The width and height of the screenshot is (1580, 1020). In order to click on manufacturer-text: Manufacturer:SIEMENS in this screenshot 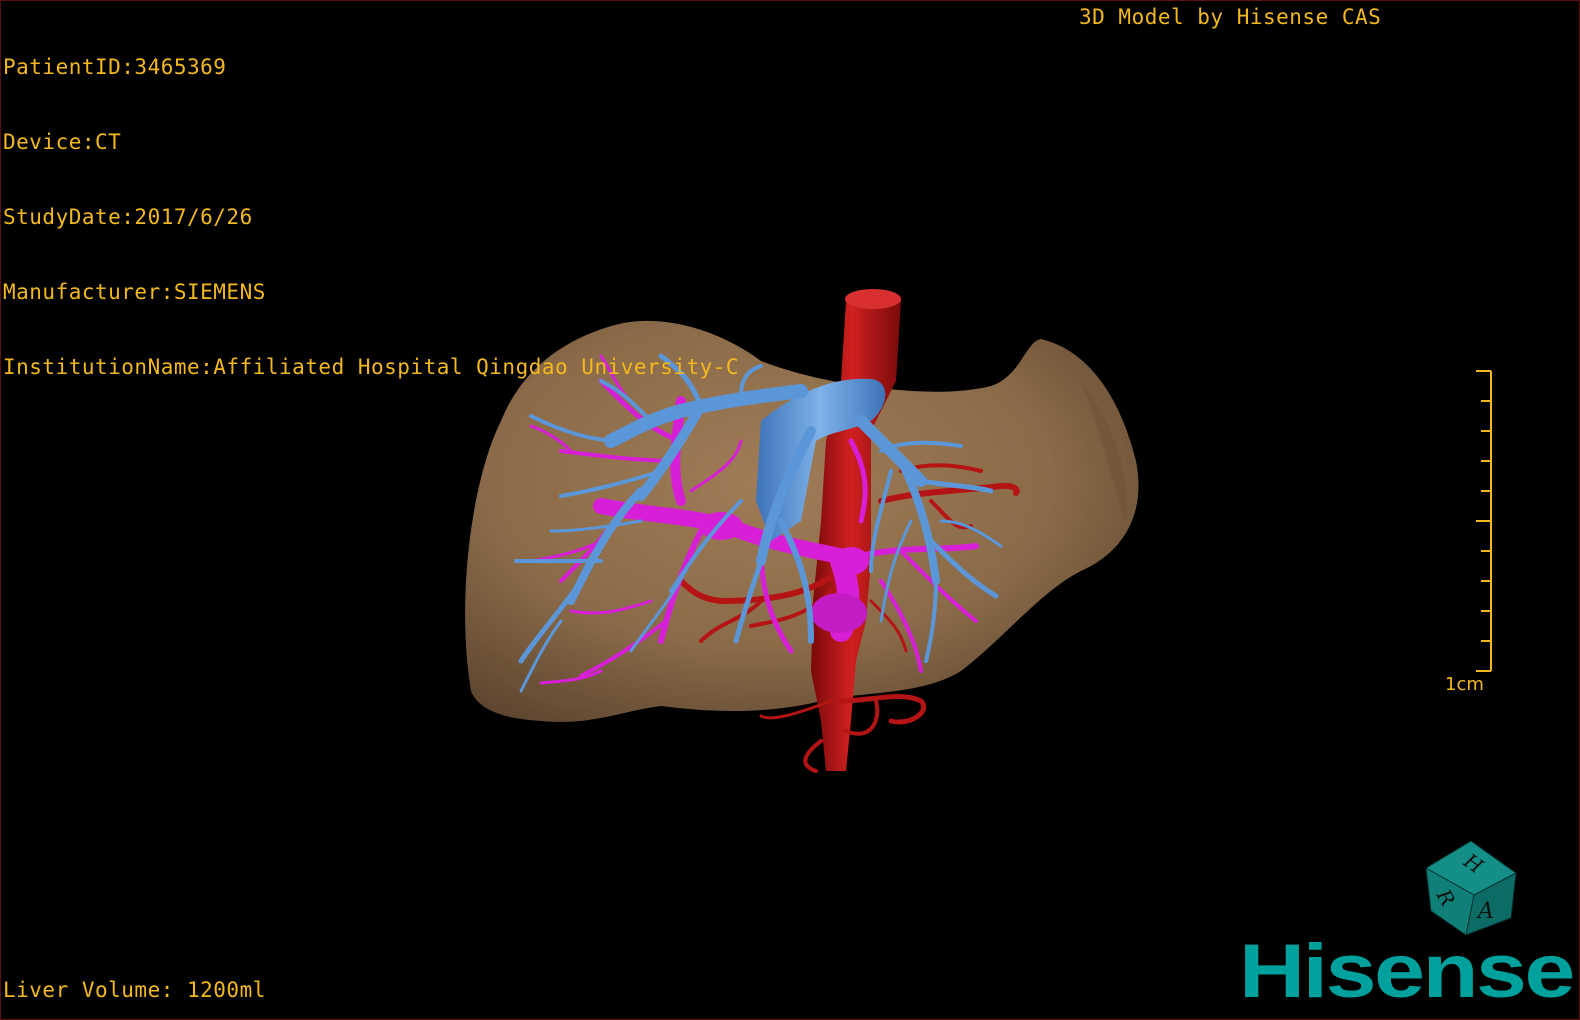, I will do `click(134, 292)`.